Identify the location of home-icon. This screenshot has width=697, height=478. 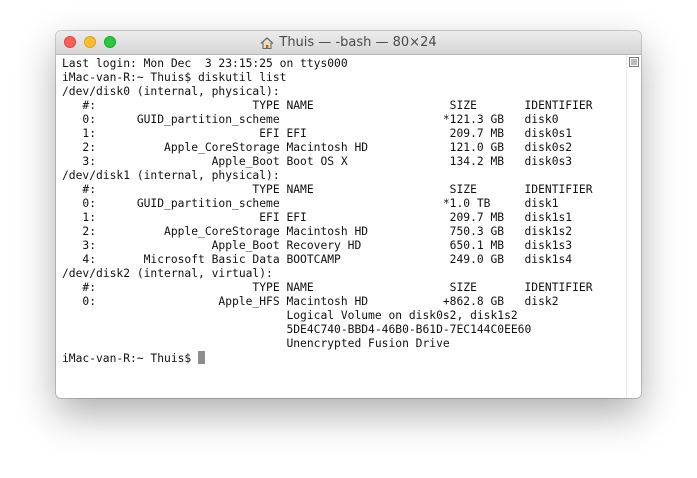
(267, 42).